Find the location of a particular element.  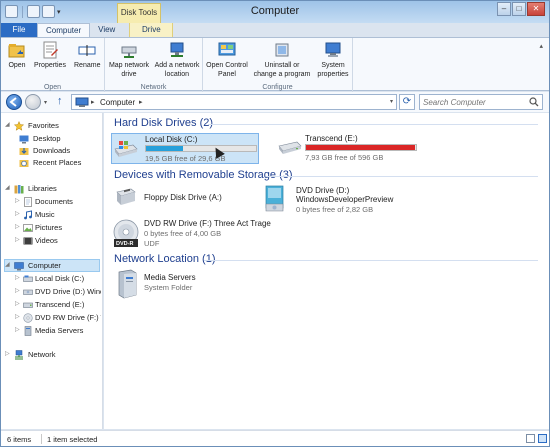

nav-libraries: ◢ Libraries is located at coordinates (53, 189).